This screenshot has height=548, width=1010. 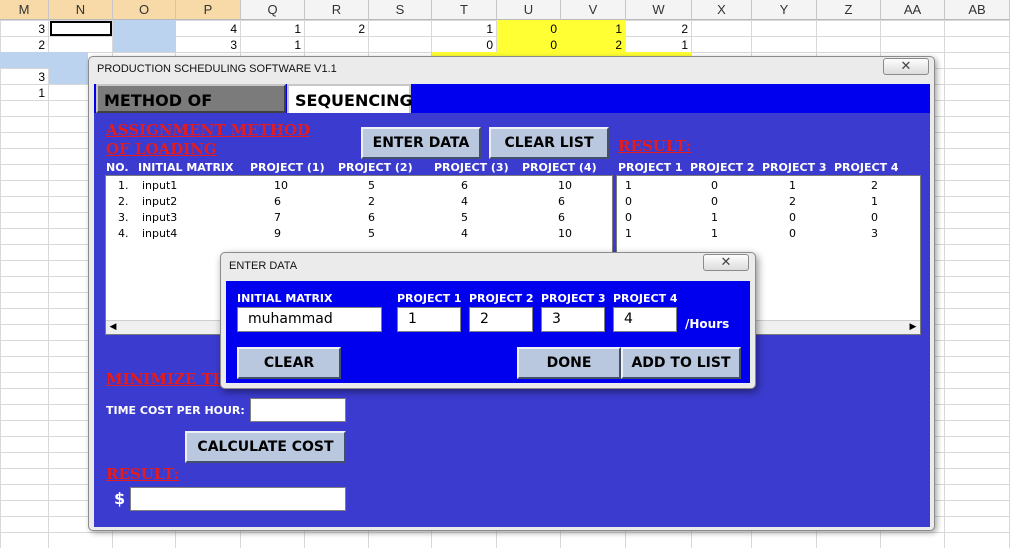 What do you see at coordinates (81, 10) in the screenshot?
I see `column-header-n: N` at bounding box center [81, 10].